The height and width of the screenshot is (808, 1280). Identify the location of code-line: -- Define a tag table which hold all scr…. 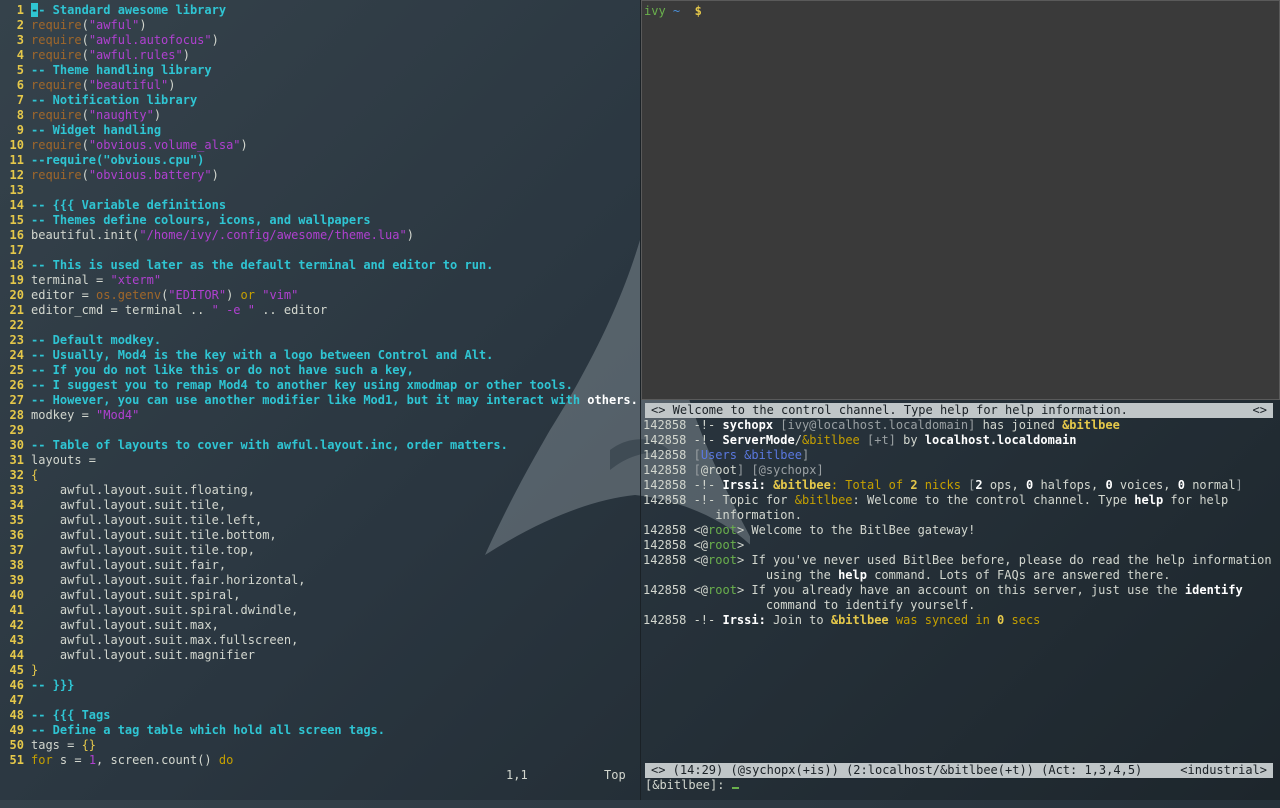
(208, 730).